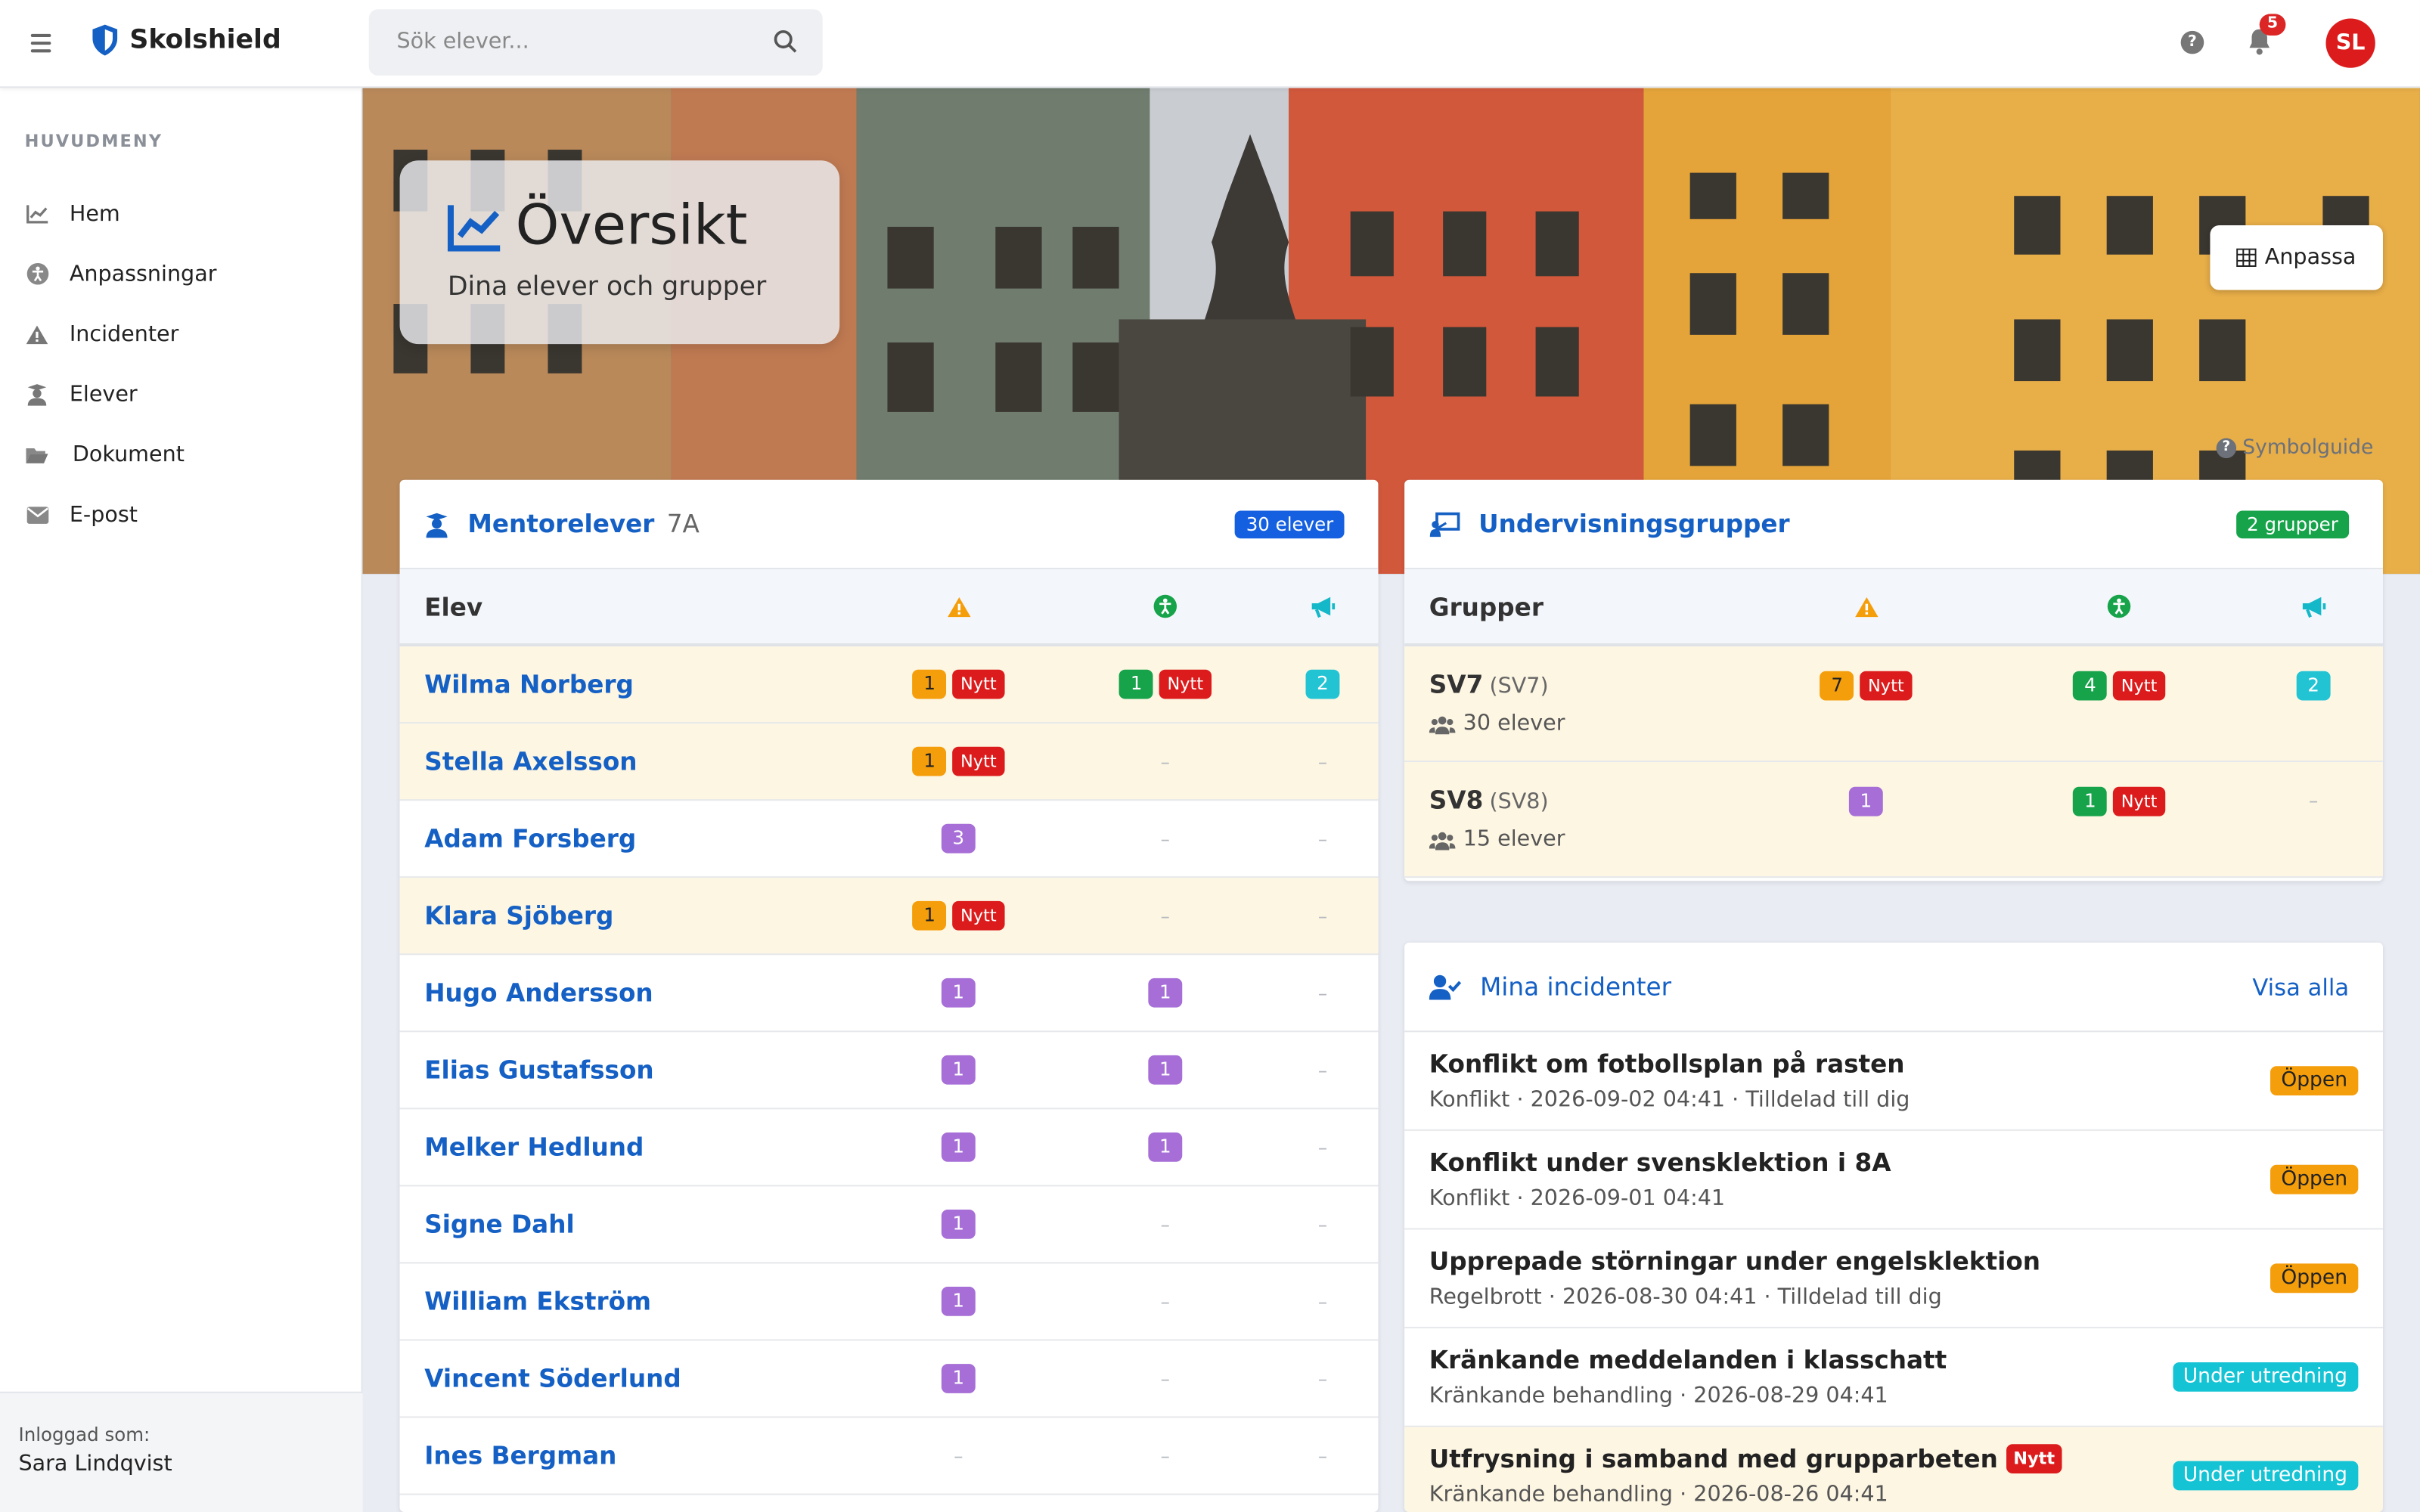 The image size is (2420, 1512). Describe the element at coordinates (2266, 38) in the screenshot. I see `notifications-button: 5` at that location.